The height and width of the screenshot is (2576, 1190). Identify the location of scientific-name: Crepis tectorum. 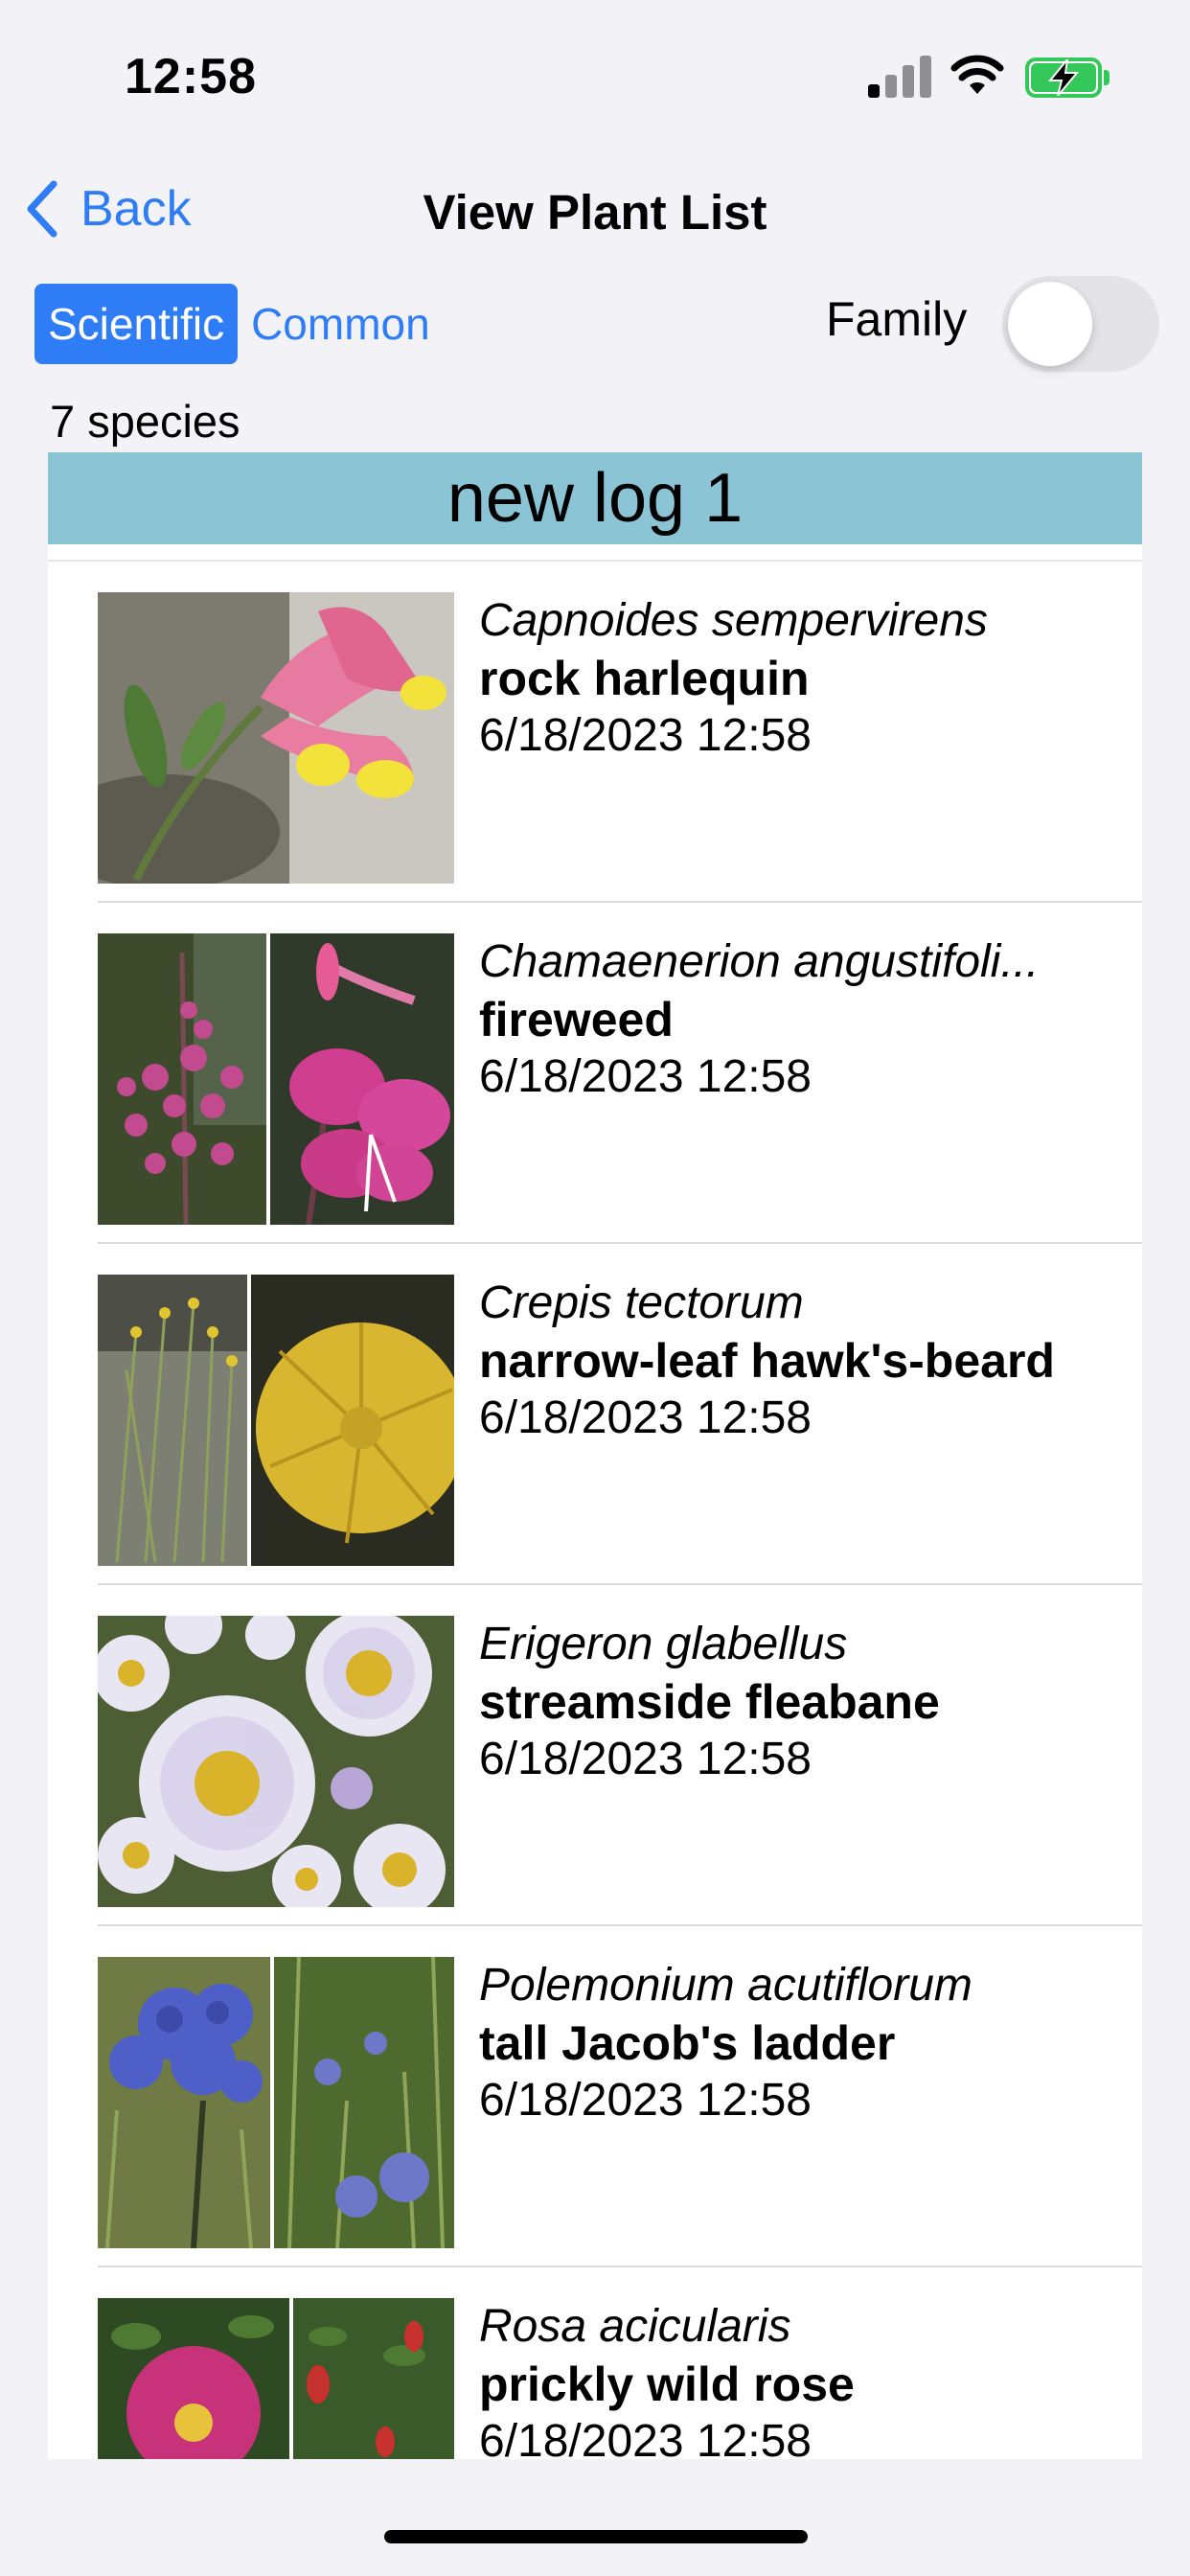
(641, 1302).